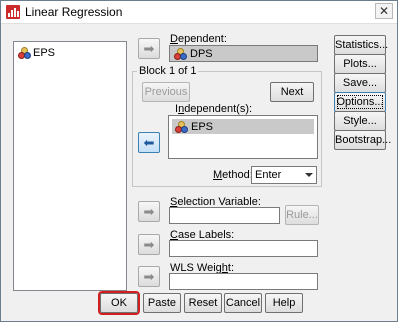 This screenshot has height=324, width=400. Describe the element at coordinates (203, 303) in the screenshot. I see `reset-button: Reset` at that location.